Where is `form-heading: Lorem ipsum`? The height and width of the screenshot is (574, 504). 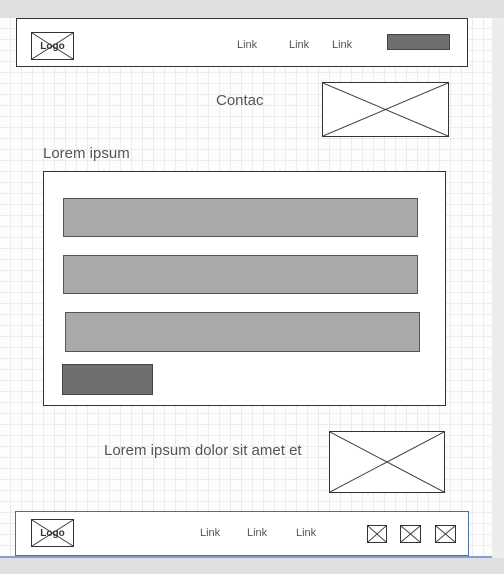 form-heading: Lorem ipsum is located at coordinates (86, 153).